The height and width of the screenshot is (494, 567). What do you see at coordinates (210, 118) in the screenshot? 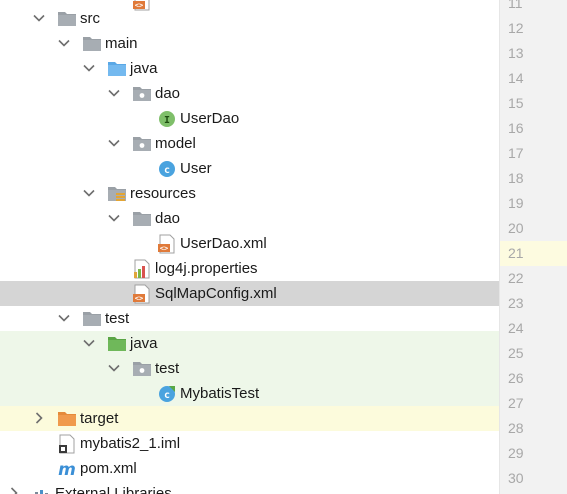
I see `tree-item-label: UserDao` at bounding box center [210, 118].